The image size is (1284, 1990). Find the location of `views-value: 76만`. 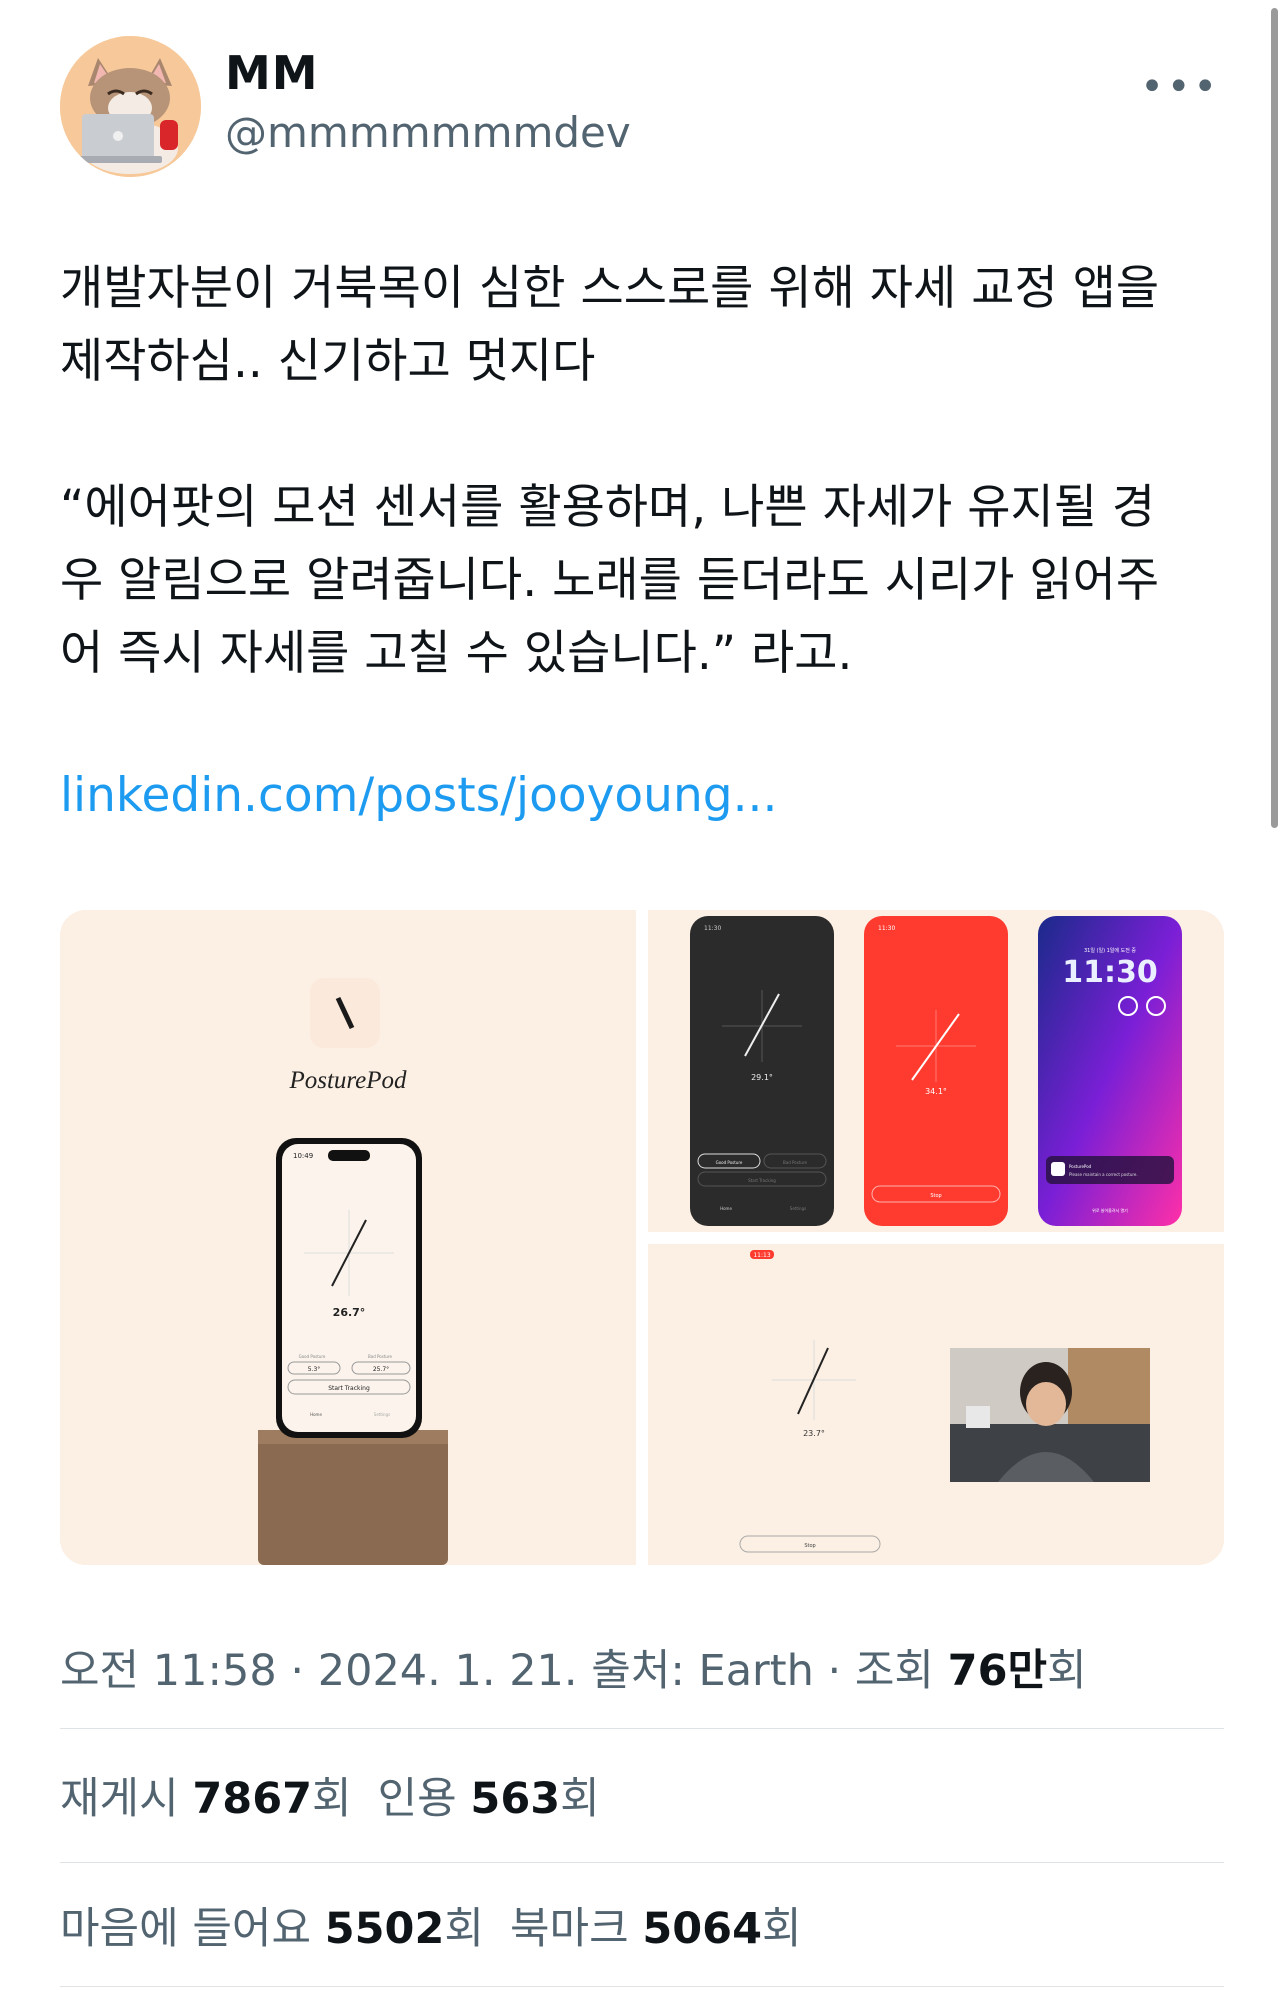

views-value: 76만 is located at coordinates (997, 1671).